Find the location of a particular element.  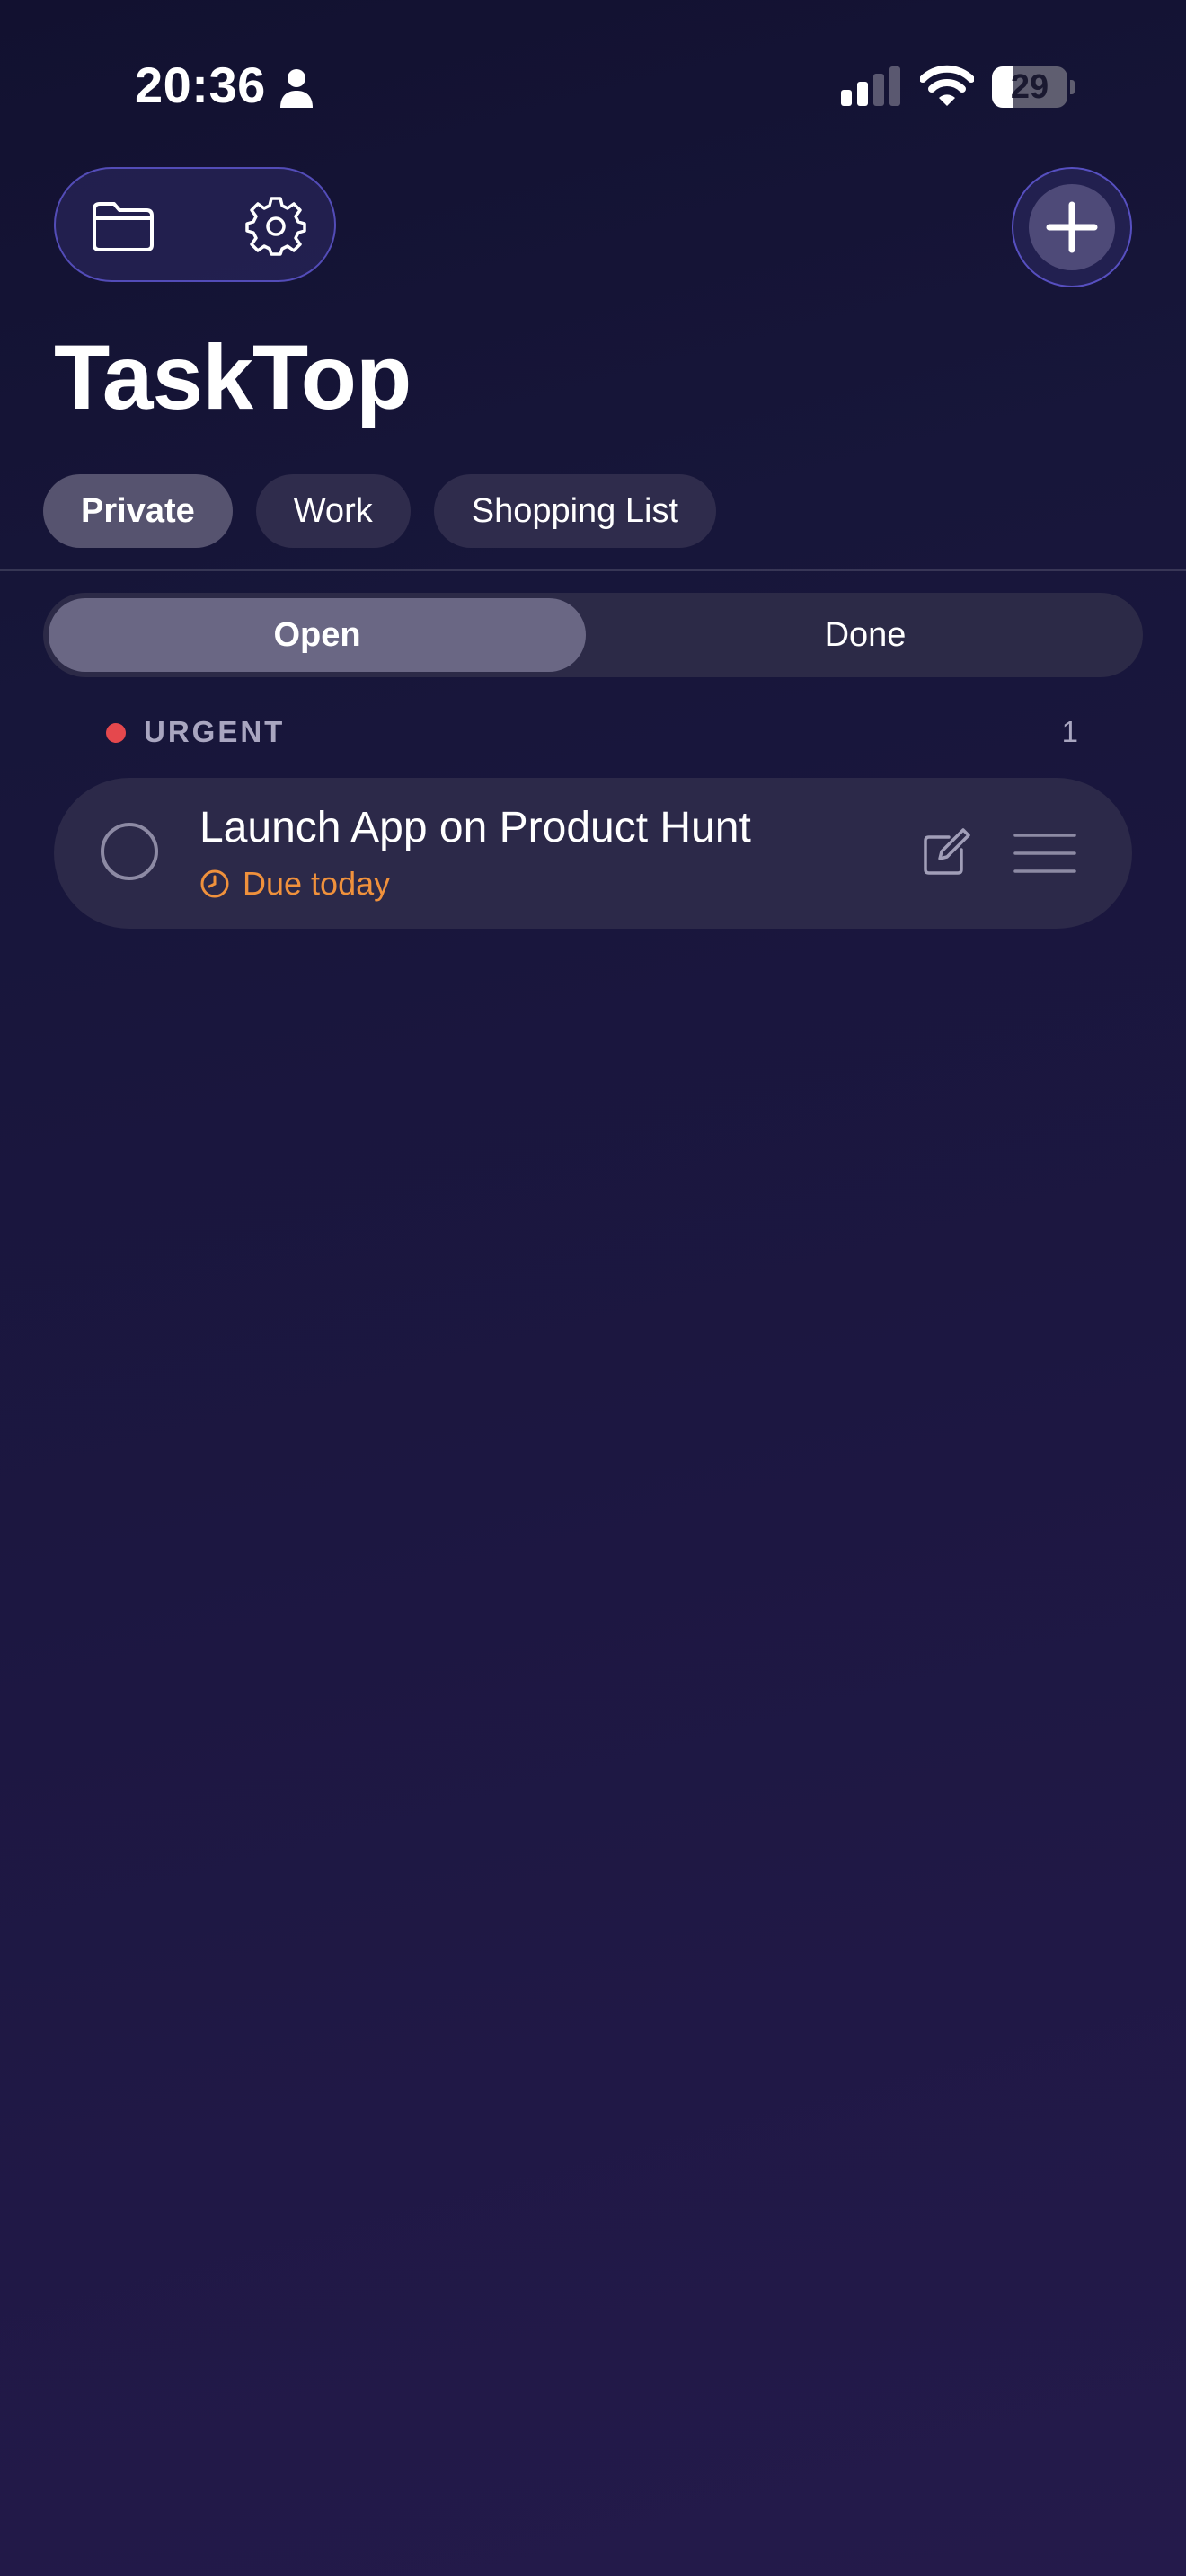

add-button-inner is located at coordinates (1072, 227).